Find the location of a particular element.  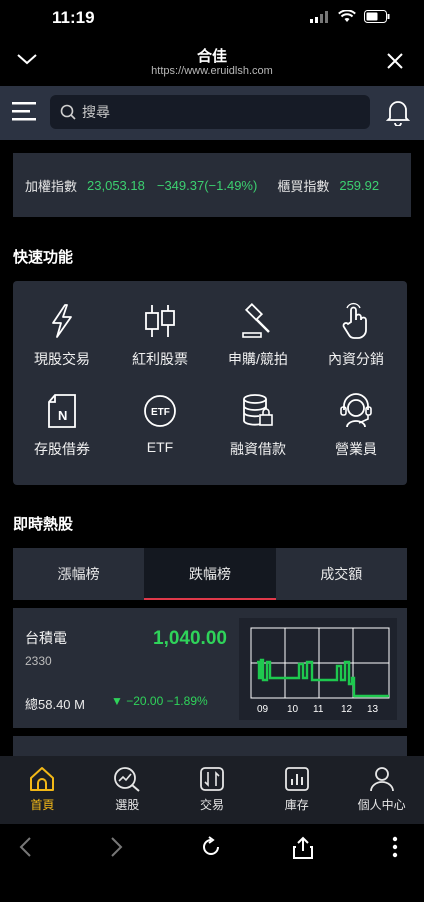

index-value: 259.92 is located at coordinates (359, 185).